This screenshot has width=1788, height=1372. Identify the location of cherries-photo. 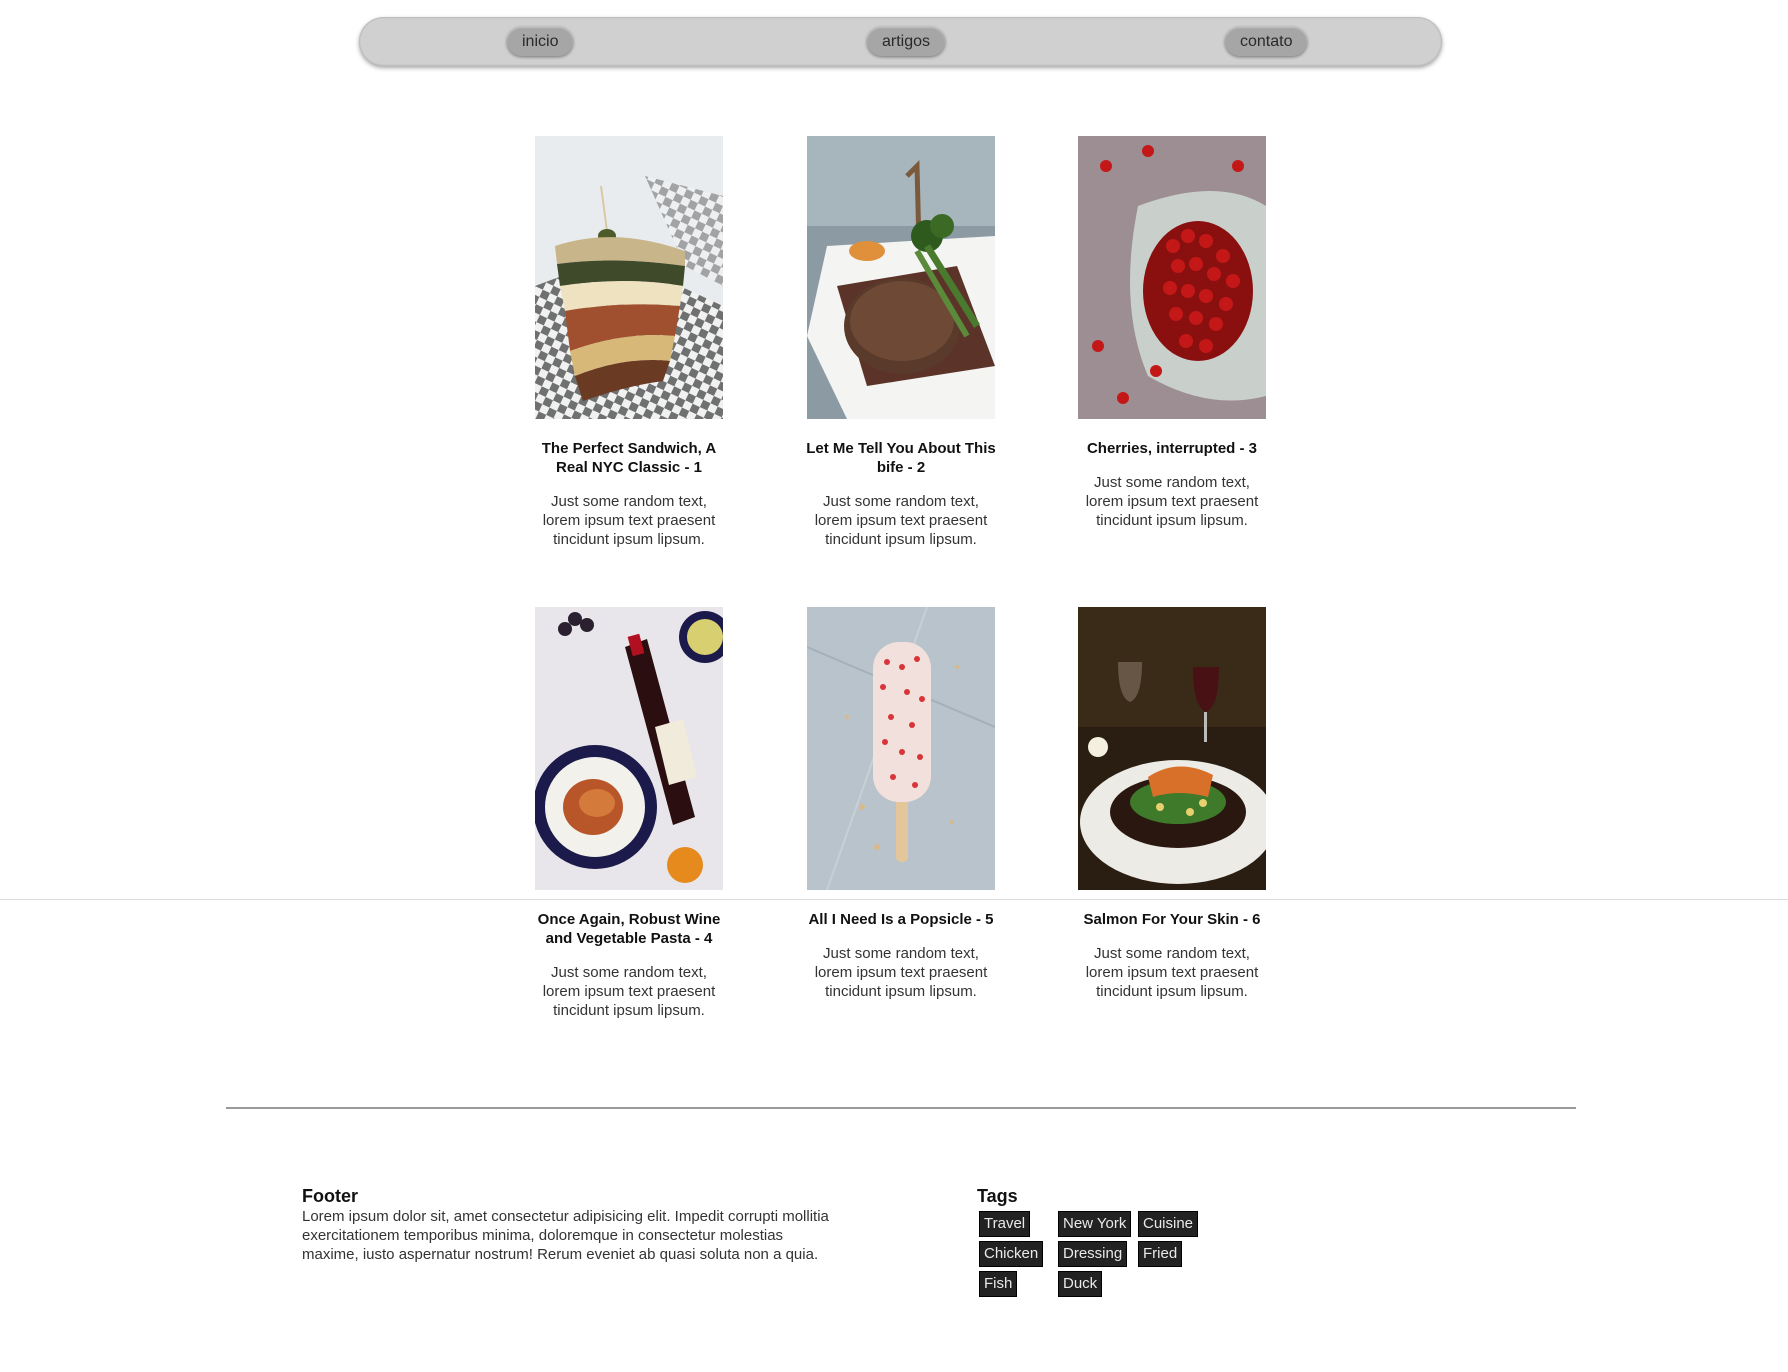
(1172, 277).